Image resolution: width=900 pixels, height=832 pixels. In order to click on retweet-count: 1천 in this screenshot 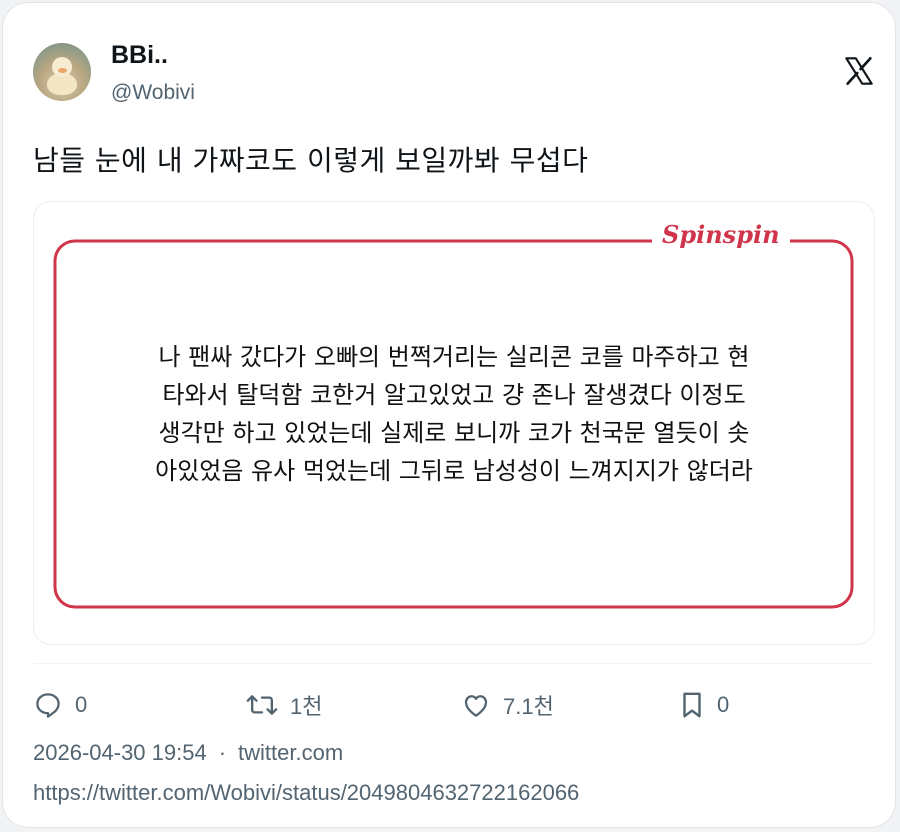, I will do `click(306, 706)`.